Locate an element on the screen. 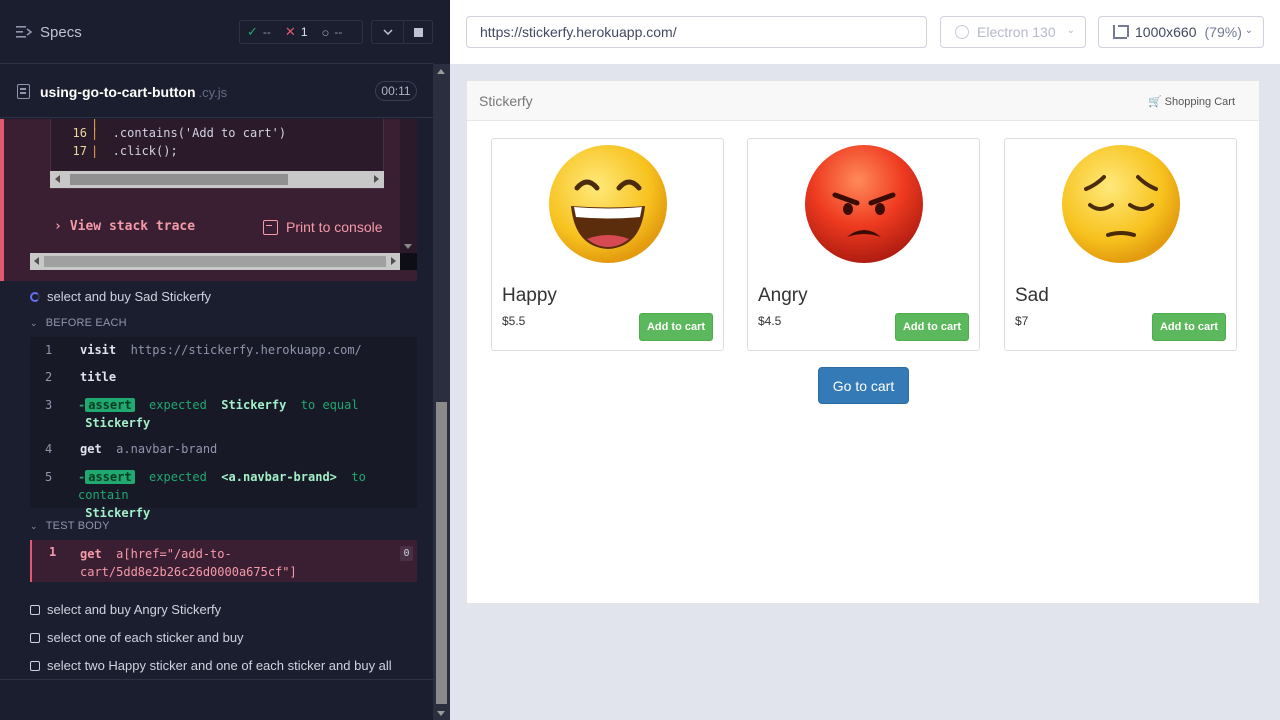  test-stats: ✓ -- ✕ 1 ○ -- is located at coordinates (301, 32).